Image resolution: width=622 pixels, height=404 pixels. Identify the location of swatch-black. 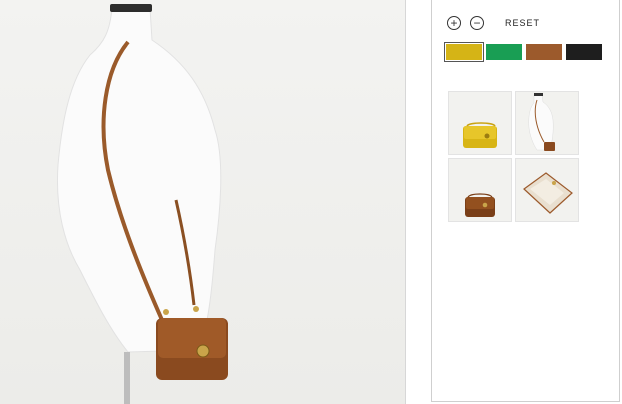
(584, 52).